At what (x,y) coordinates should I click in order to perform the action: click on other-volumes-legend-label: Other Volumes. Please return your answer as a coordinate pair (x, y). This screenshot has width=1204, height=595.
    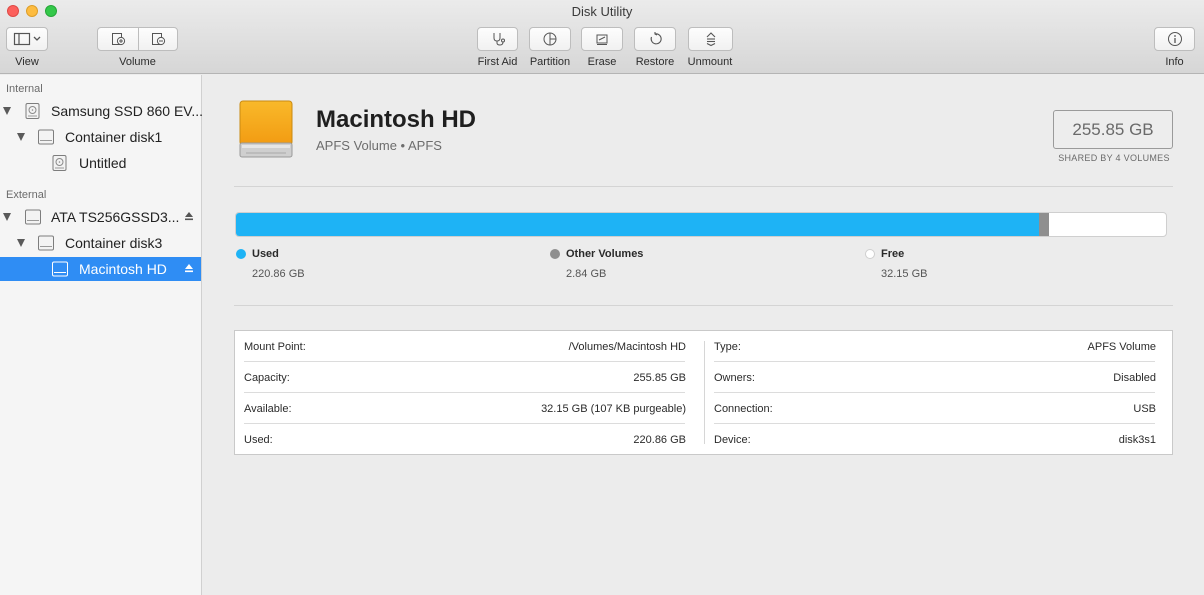
    Looking at the image, I should click on (605, 254).